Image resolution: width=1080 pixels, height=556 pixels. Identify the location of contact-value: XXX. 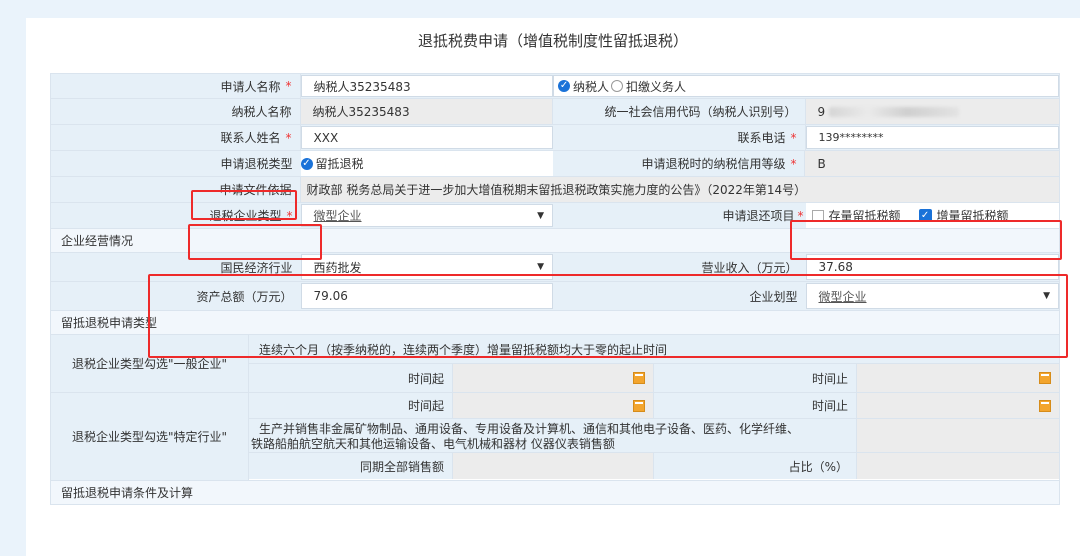
(326, 137).